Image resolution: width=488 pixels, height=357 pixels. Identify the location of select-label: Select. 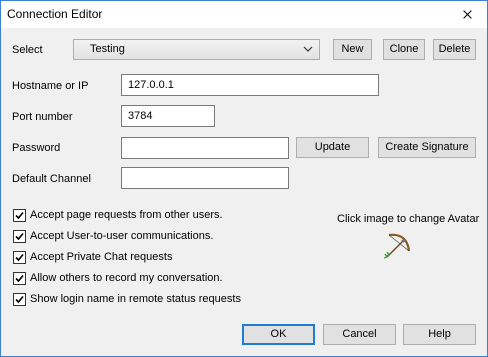
(27, 50).